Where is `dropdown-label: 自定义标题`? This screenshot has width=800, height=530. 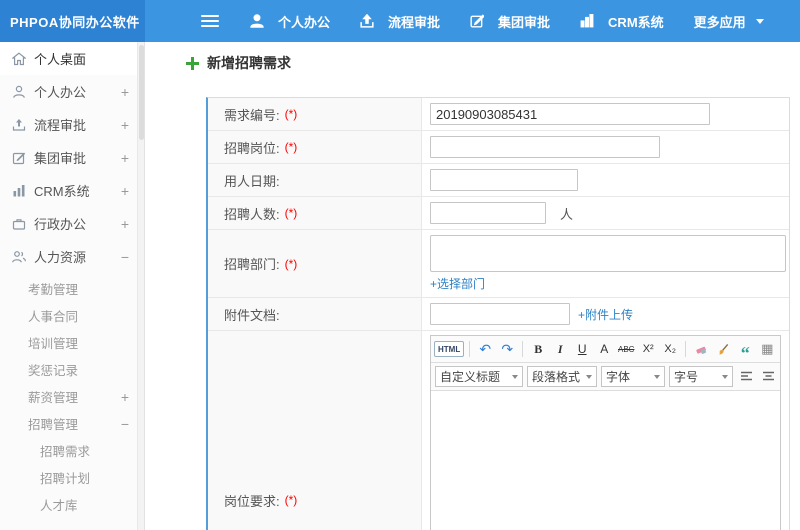
dropdown-label: 自定义标题 is located at coordinates (470, 377).